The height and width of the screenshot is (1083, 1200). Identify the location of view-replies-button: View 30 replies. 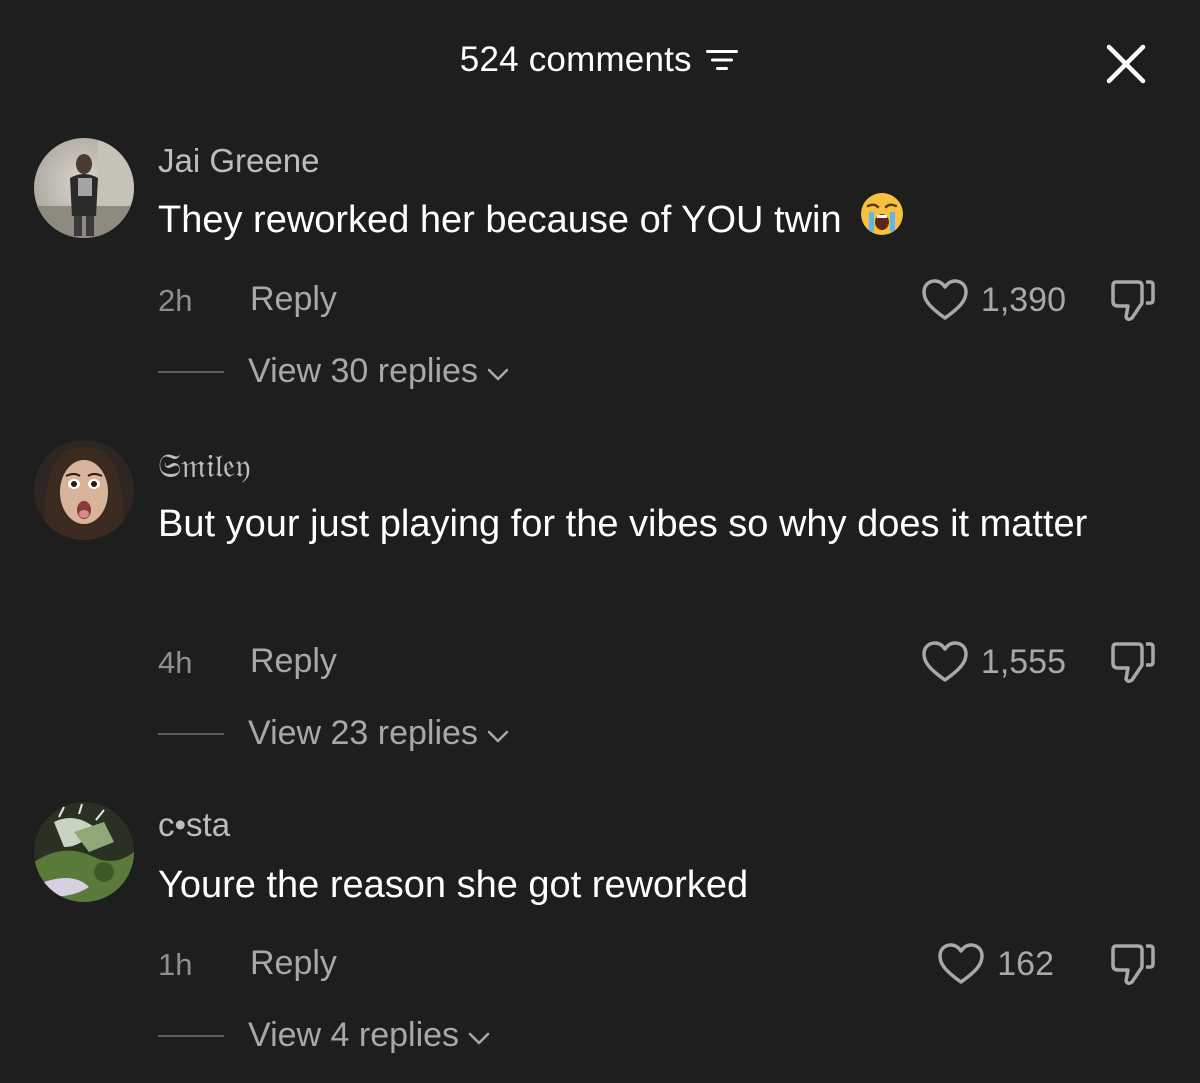
(379, 371).